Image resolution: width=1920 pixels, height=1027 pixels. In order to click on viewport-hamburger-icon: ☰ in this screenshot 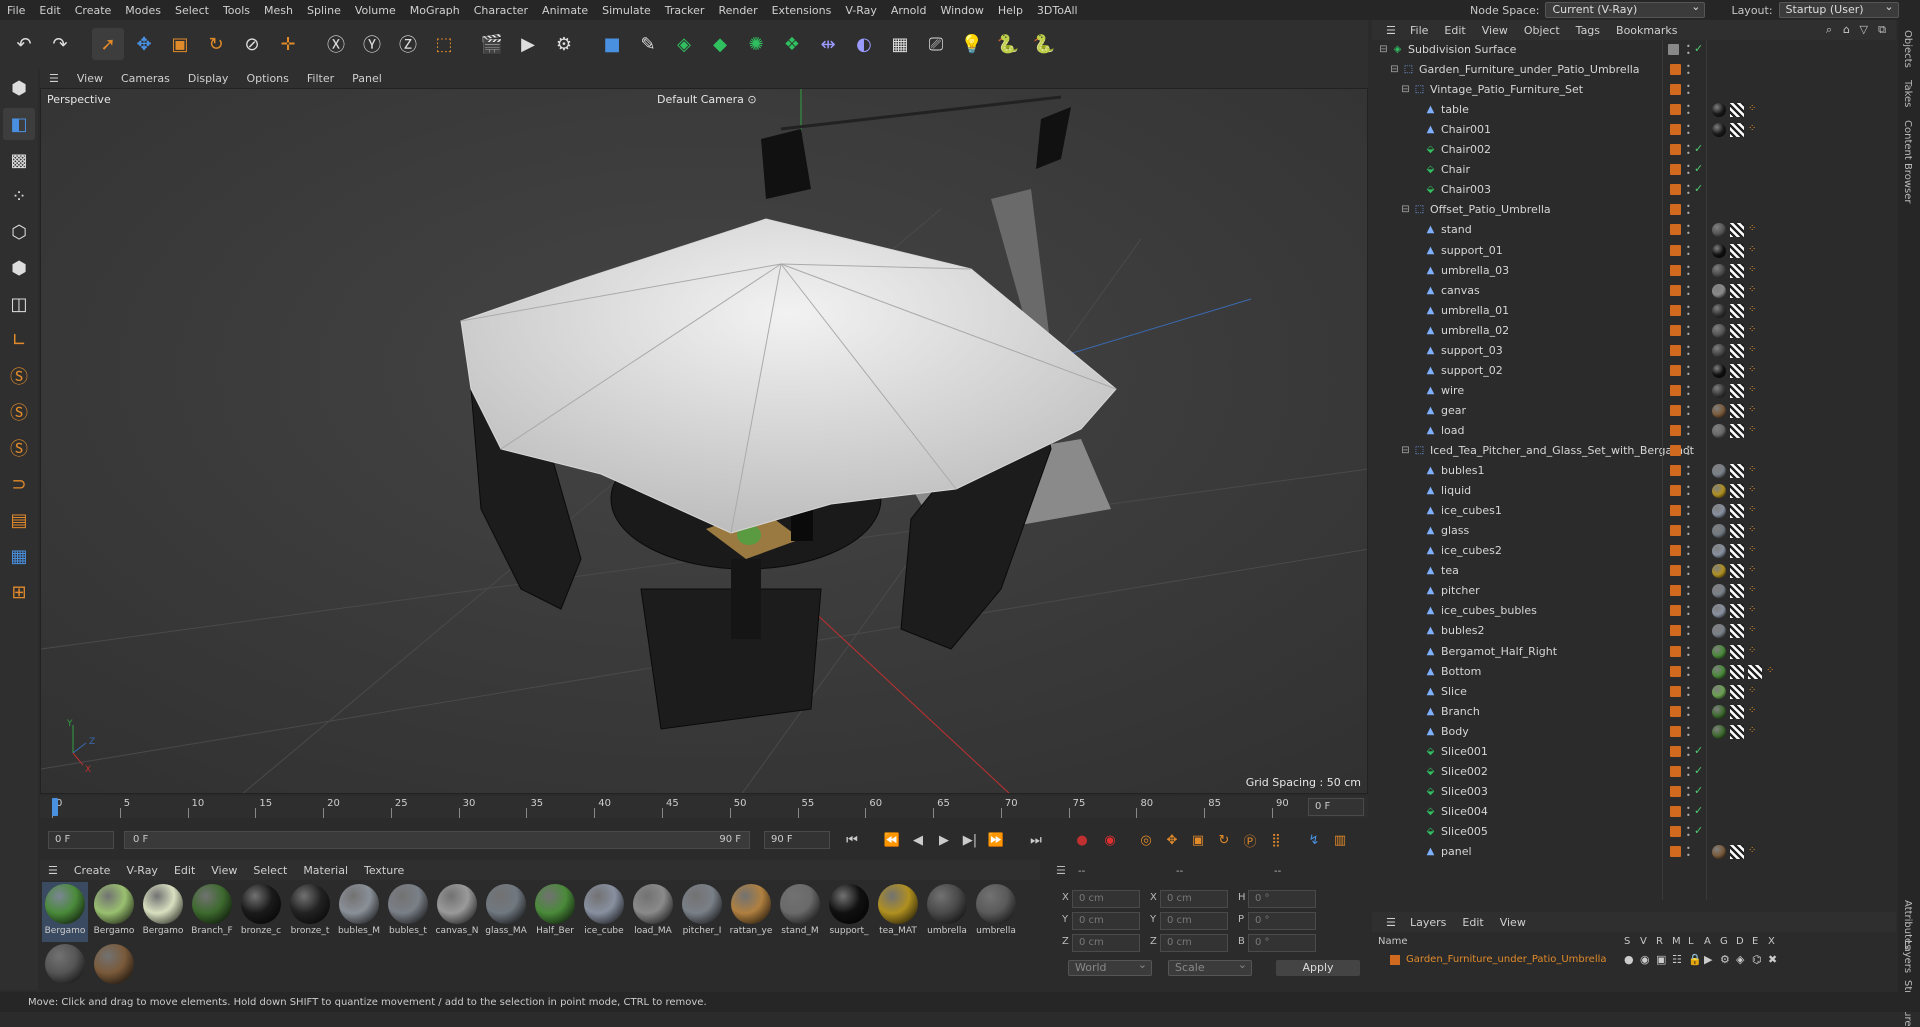, I will do `click(54, 78)`.